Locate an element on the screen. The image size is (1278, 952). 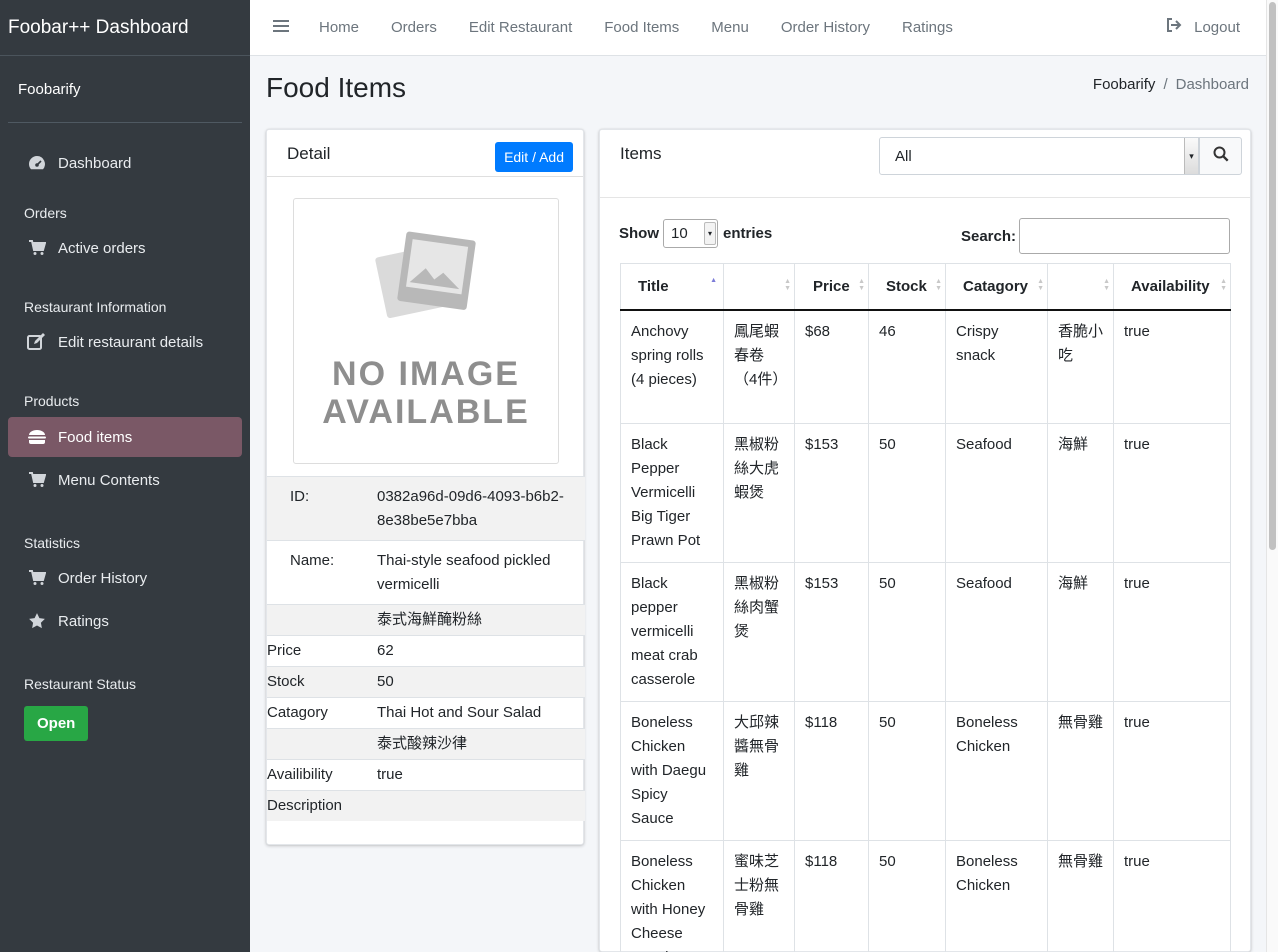
logout-link: Logout is located at coordinates (1203, 27).